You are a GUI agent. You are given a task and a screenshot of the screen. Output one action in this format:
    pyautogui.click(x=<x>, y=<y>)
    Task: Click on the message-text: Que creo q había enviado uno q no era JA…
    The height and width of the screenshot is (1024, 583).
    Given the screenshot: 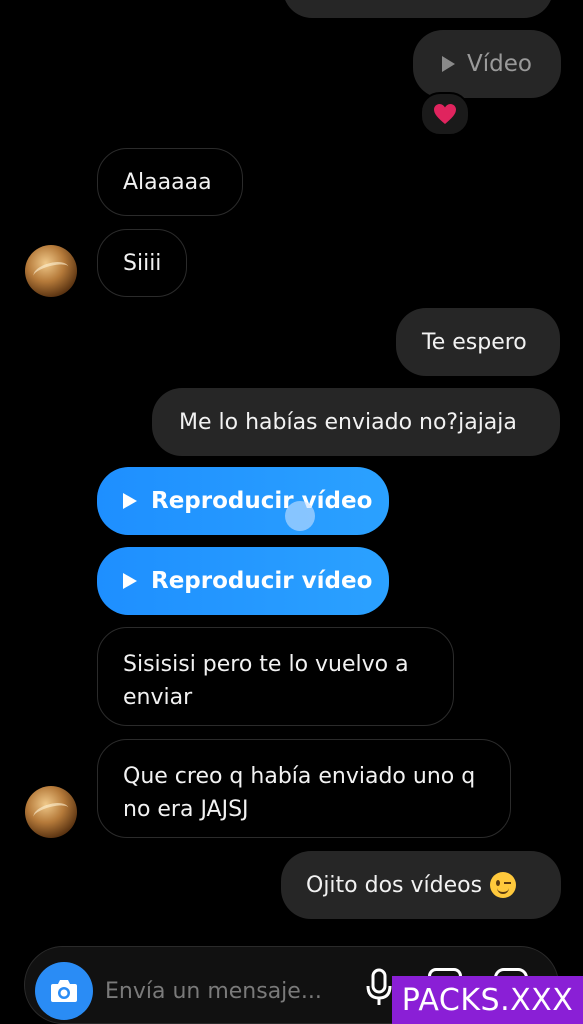 What is the action you would take?
    pyautogui.click(x=299, y=793)
    